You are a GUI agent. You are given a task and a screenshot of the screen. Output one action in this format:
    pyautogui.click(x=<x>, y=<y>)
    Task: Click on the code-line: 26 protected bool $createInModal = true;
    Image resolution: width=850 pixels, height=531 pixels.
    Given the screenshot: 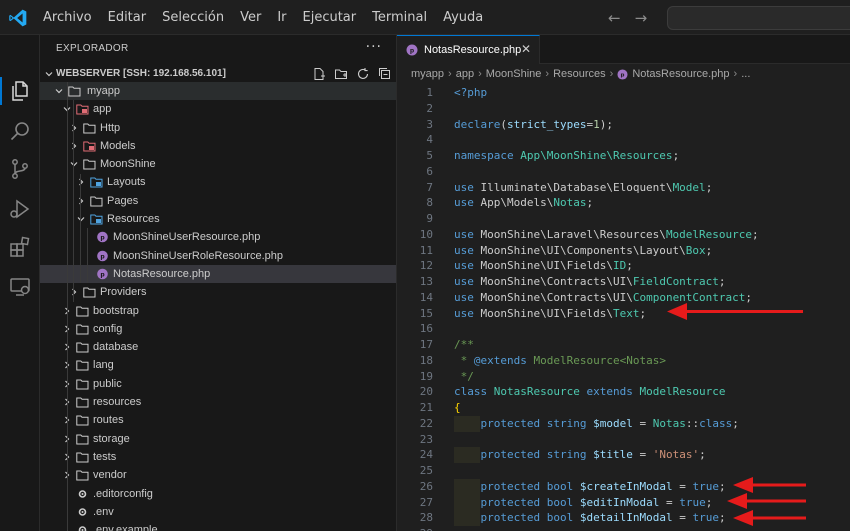 What is the action you would take?
    pyautogui.click(x=623, y=486)
    